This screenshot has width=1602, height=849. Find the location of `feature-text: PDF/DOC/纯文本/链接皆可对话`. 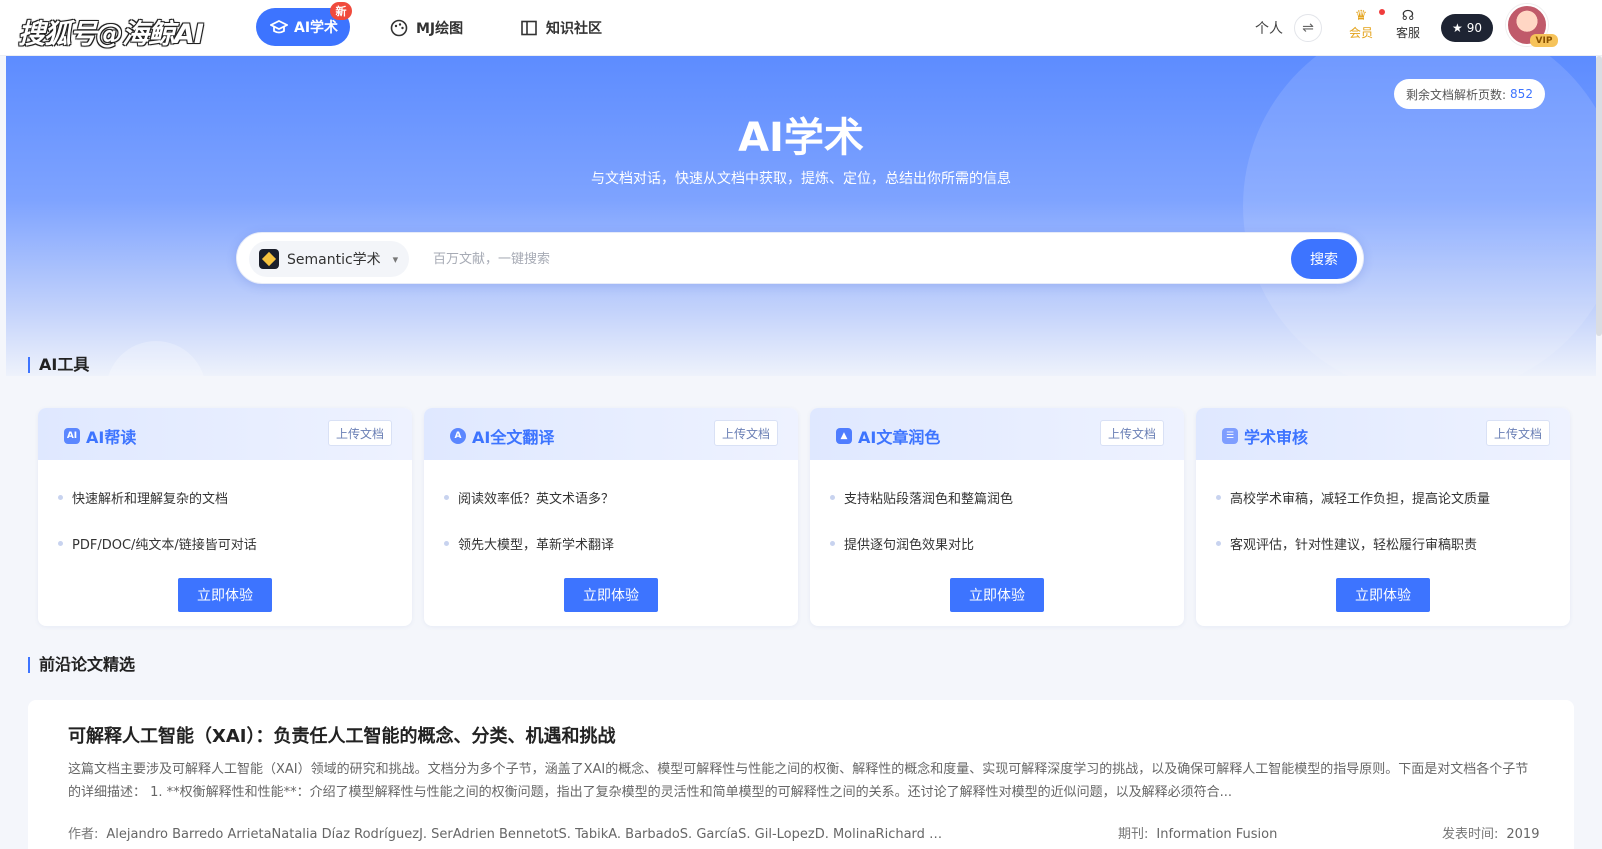

feature-text: PDF/DOC/纯文本/链接皆可对话 is located at coordinates (164, 545).